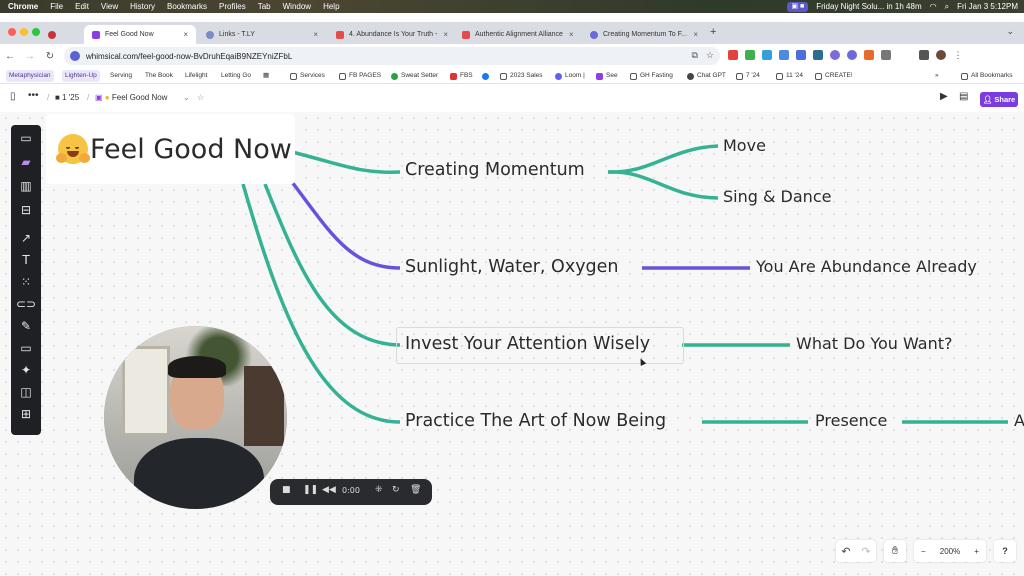 The width and height of the screenshot is (1024, 576). Describe the element at coordinates (495, 170) in the screenshot. I see `branch-creating-momentum: Creating Momentum` at that location.